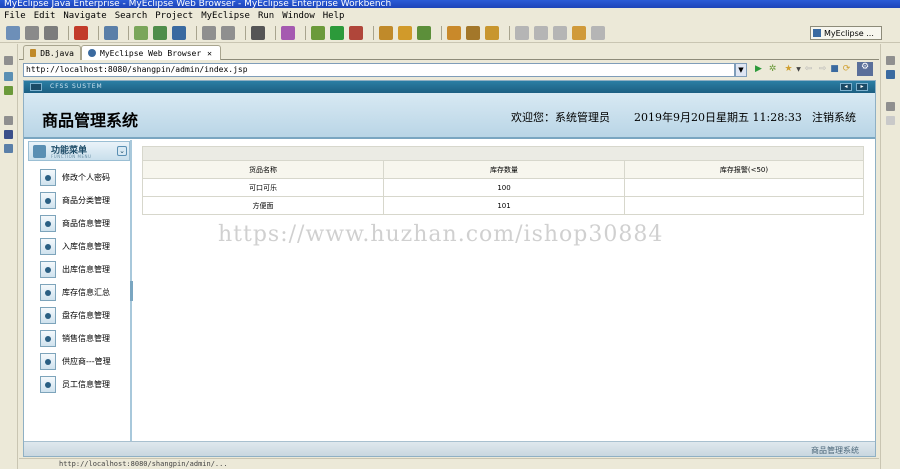 This screenshot has height=469, width=900. What do you see at coordinates (337, 32) in the screenshot?
I see `run-icon` at bounding box center [337, 32].